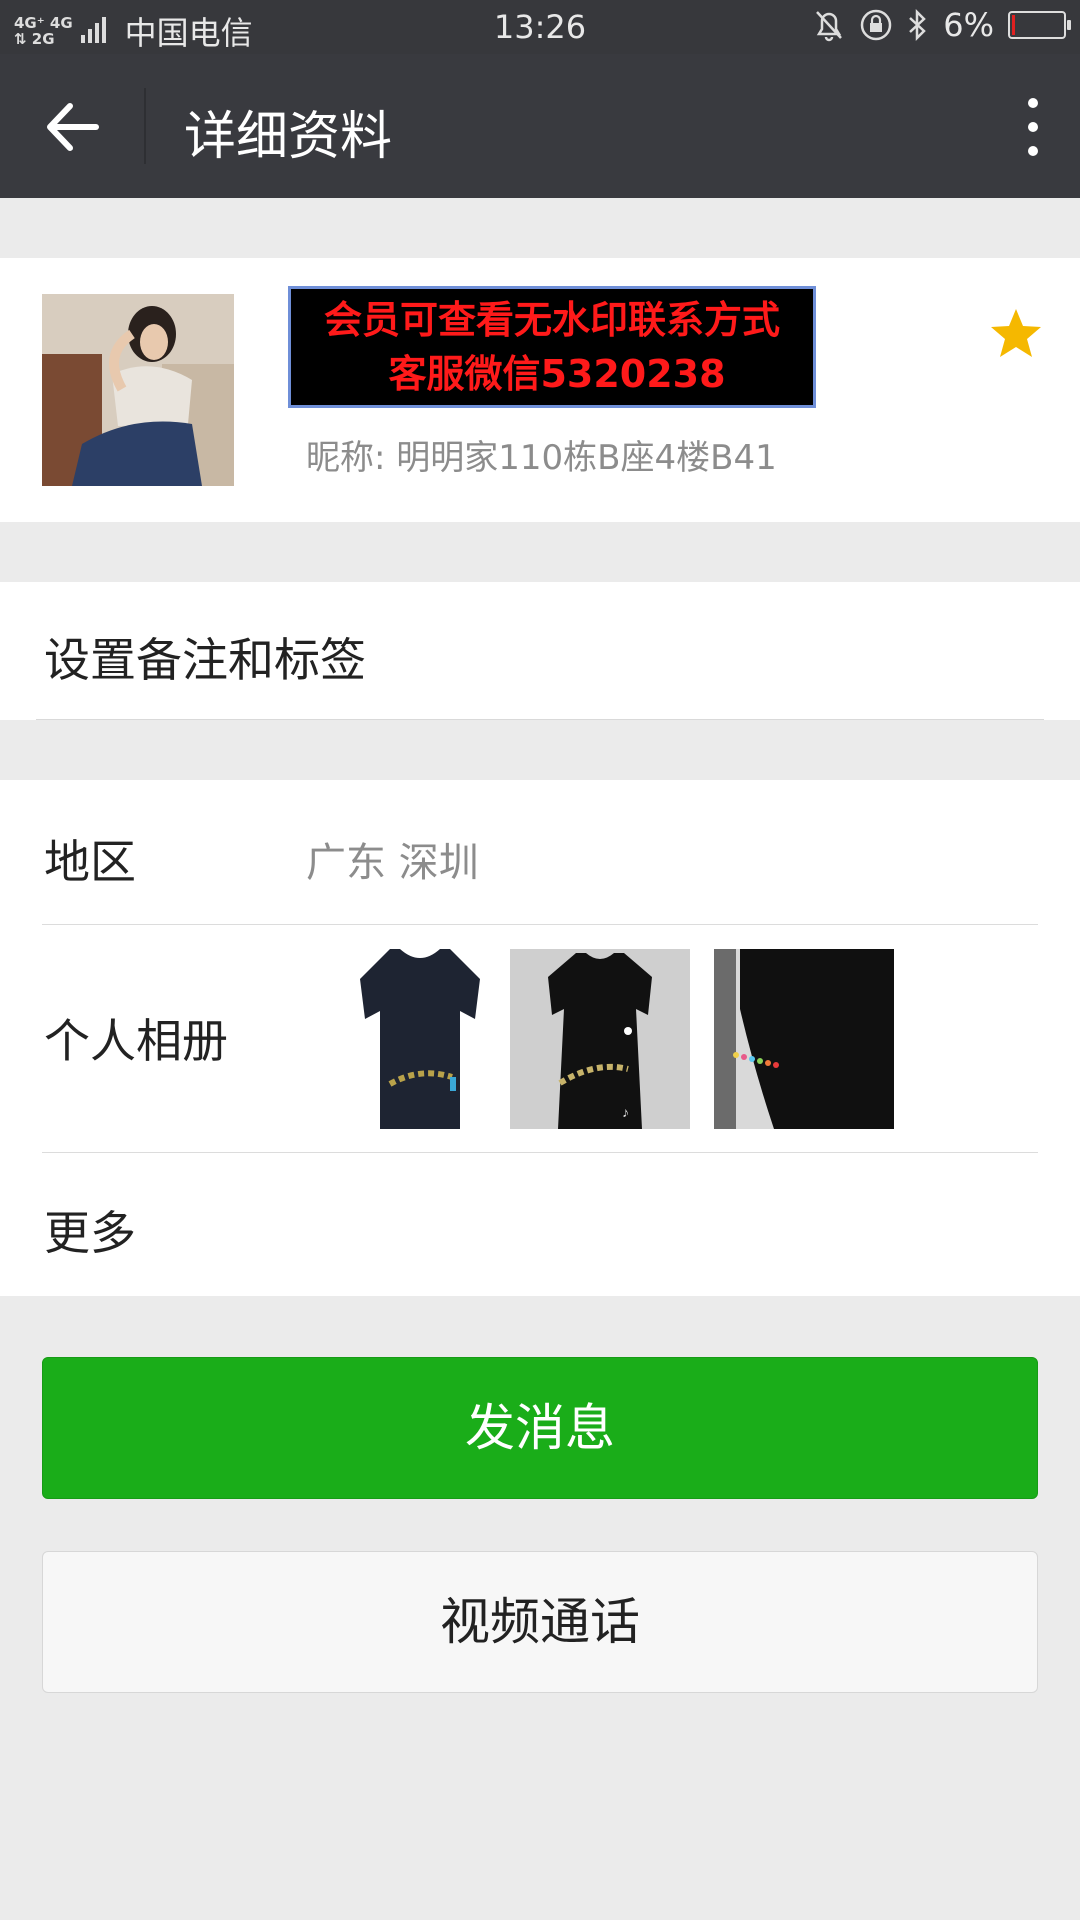  What do you see at coordinates (540, 1428) in the screenshot?
I see `send-message-button: 发消息` at bounding box center [540, 1428].